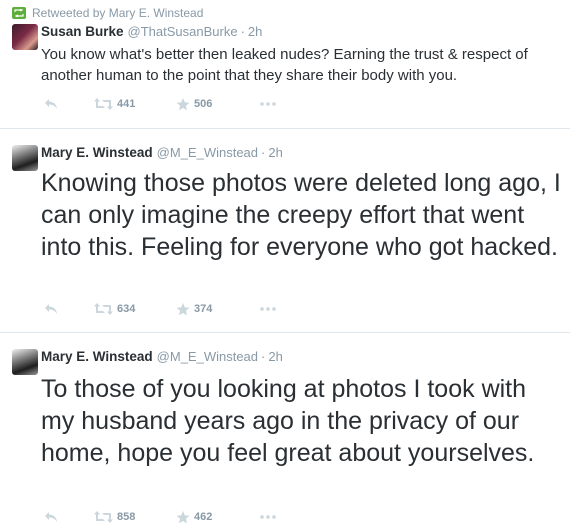 The width and height of the screenshot is (570, 532). Describe the element at coordinates (203, 309) in the screenshot. I see `favorite-count: 374` at that location.